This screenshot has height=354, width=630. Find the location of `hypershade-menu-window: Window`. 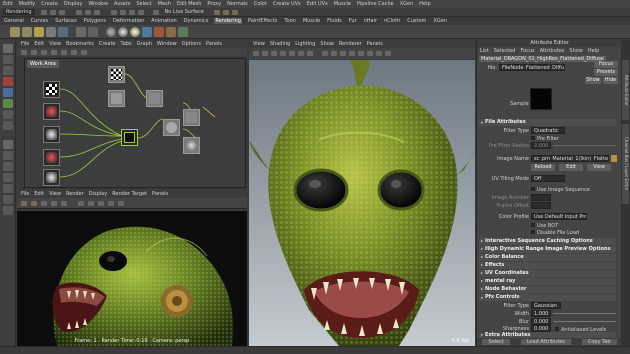

hypershade-menu-window: Window is located at coordinates (167, 44).